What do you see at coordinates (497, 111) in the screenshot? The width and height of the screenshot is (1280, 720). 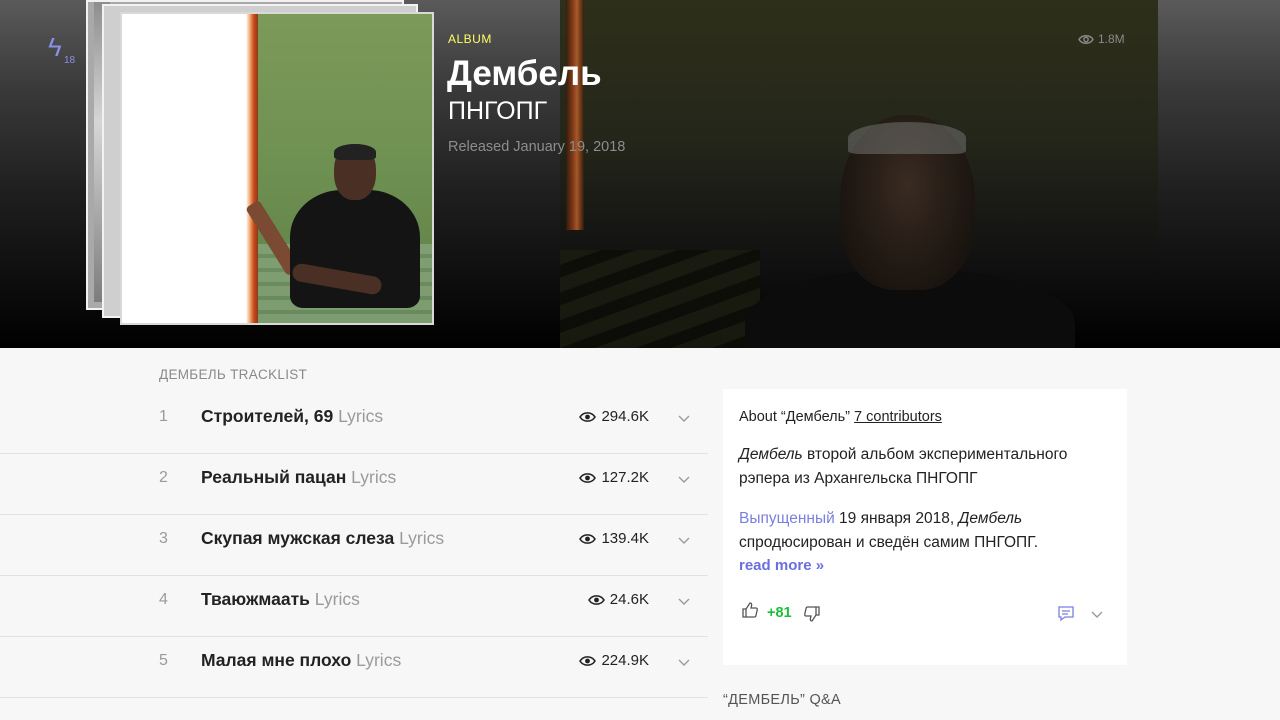 I see `album-artist-link: ПНГОПГ` at bounding box center [497, 111].